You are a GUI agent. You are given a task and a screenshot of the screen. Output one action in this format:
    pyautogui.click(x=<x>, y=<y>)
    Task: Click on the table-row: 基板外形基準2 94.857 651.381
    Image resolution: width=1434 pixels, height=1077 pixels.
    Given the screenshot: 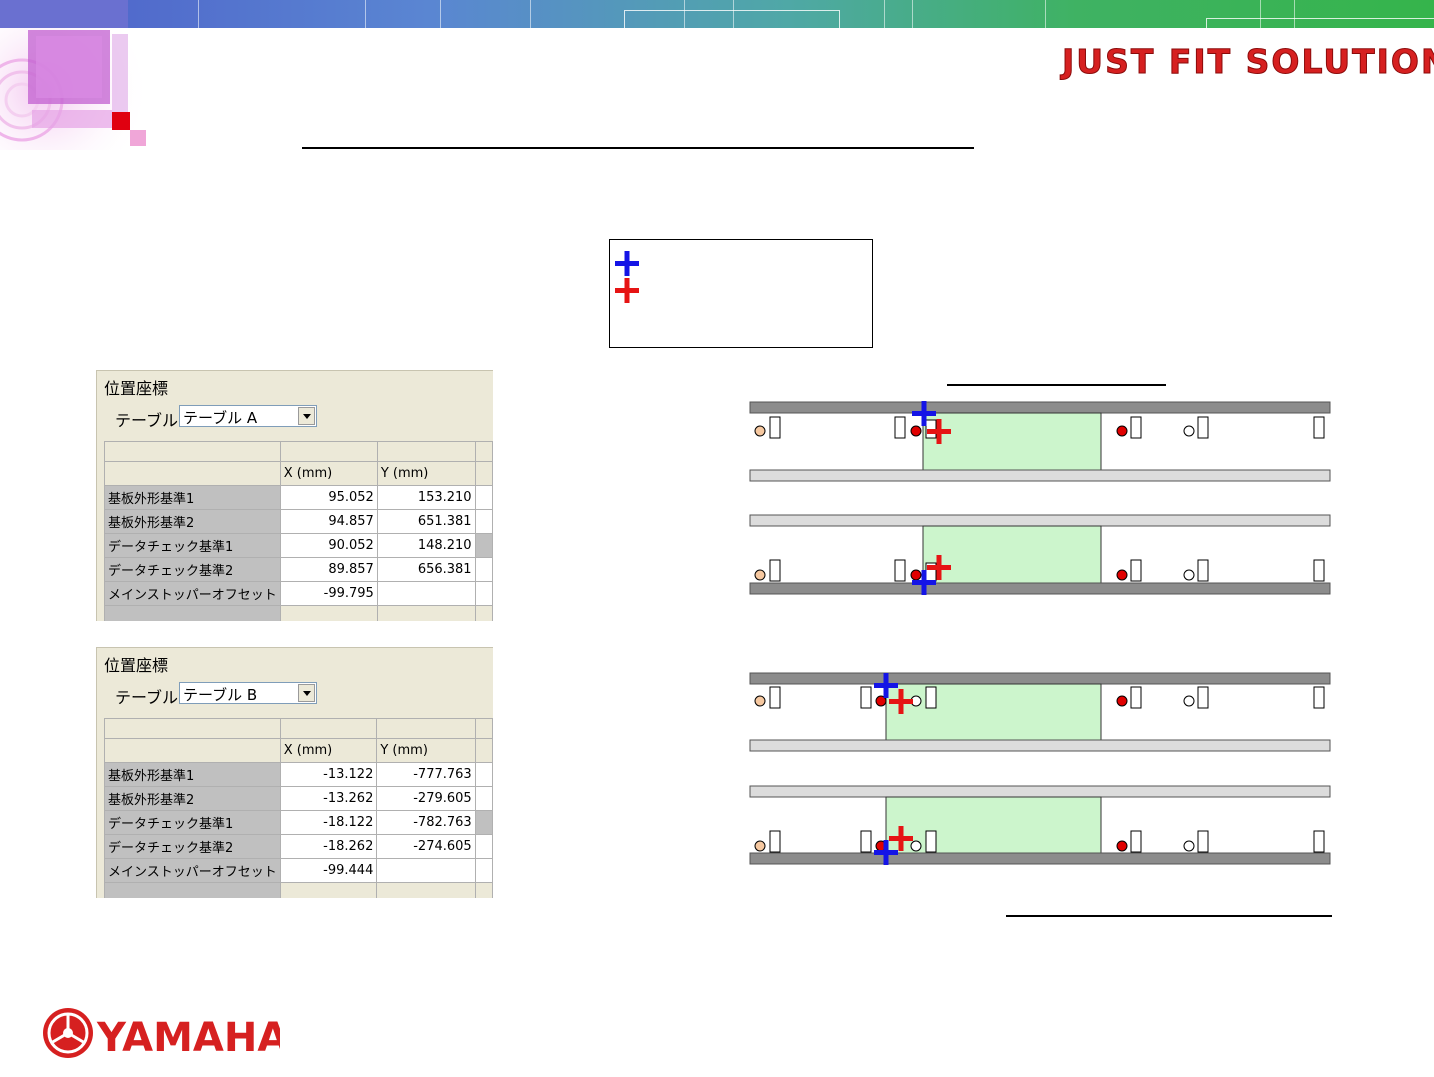 What is the action you would take?
    pyautogui.click(x=298, y=521)
    